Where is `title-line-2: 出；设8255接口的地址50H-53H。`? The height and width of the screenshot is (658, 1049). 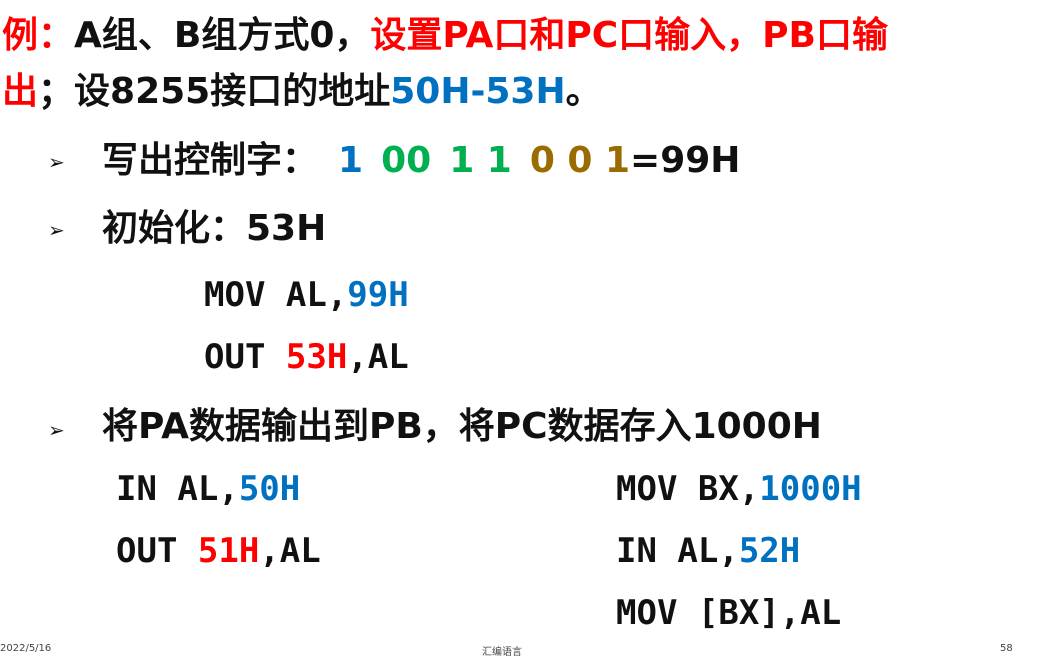 title-line-2: 出；设8255接口的地址50H-53H。 is located at coordinates (302, 92).